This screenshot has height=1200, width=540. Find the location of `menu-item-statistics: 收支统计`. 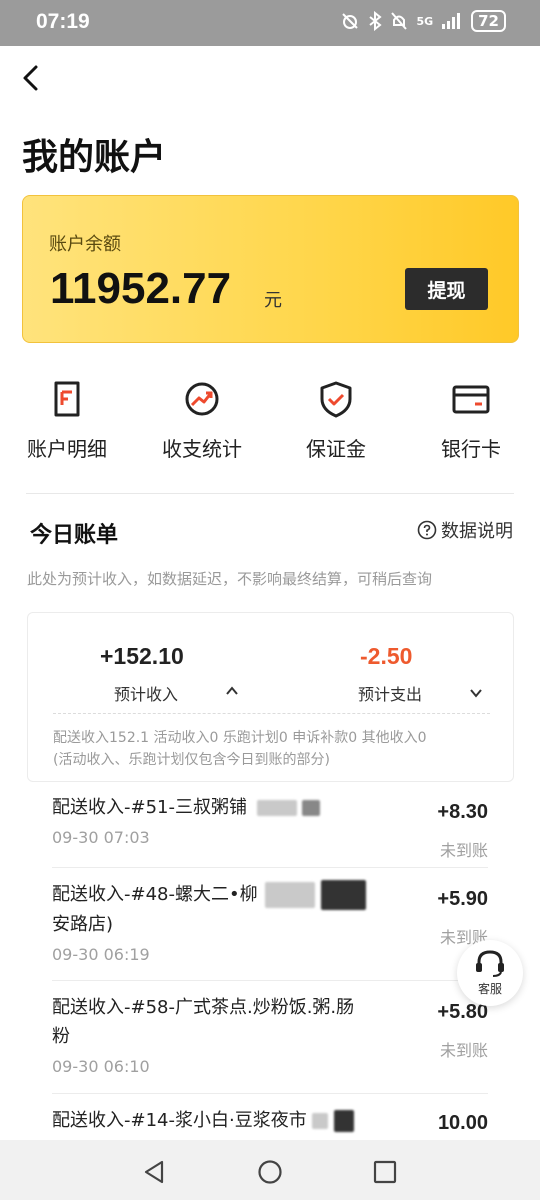

menu-item-statistics: 收支统计 is located at coordinates (202, 418).